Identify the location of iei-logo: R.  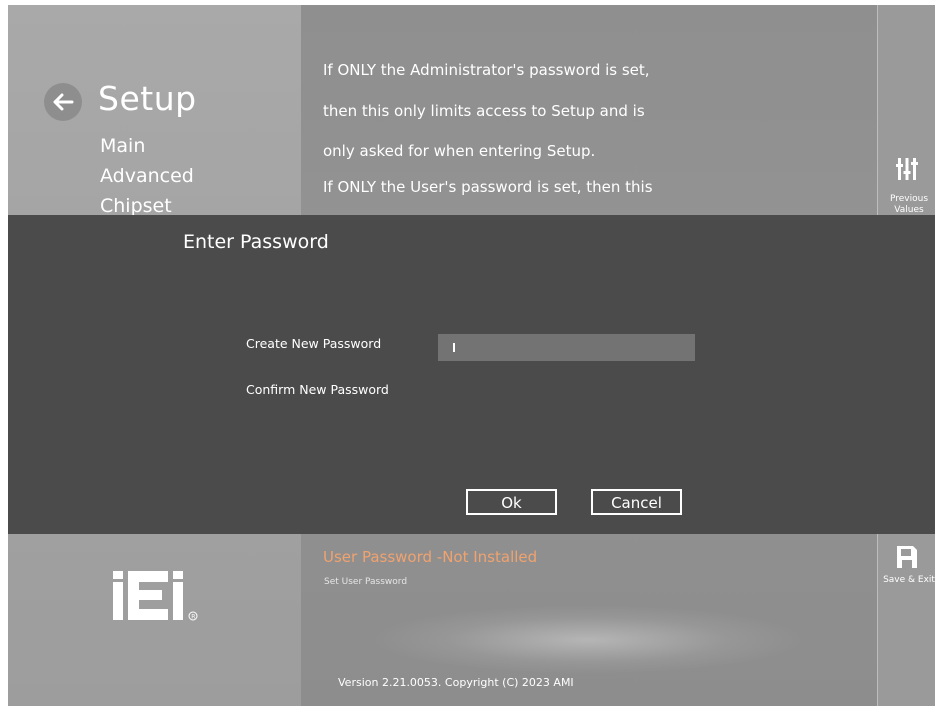
(155, 596).